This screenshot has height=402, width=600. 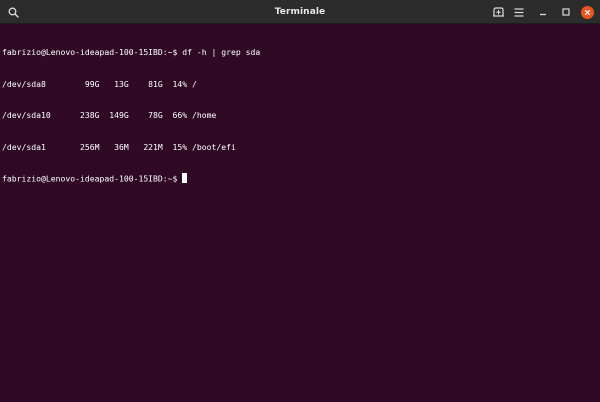 I want to click on new-tab-icon, so click(x=498, y=12).